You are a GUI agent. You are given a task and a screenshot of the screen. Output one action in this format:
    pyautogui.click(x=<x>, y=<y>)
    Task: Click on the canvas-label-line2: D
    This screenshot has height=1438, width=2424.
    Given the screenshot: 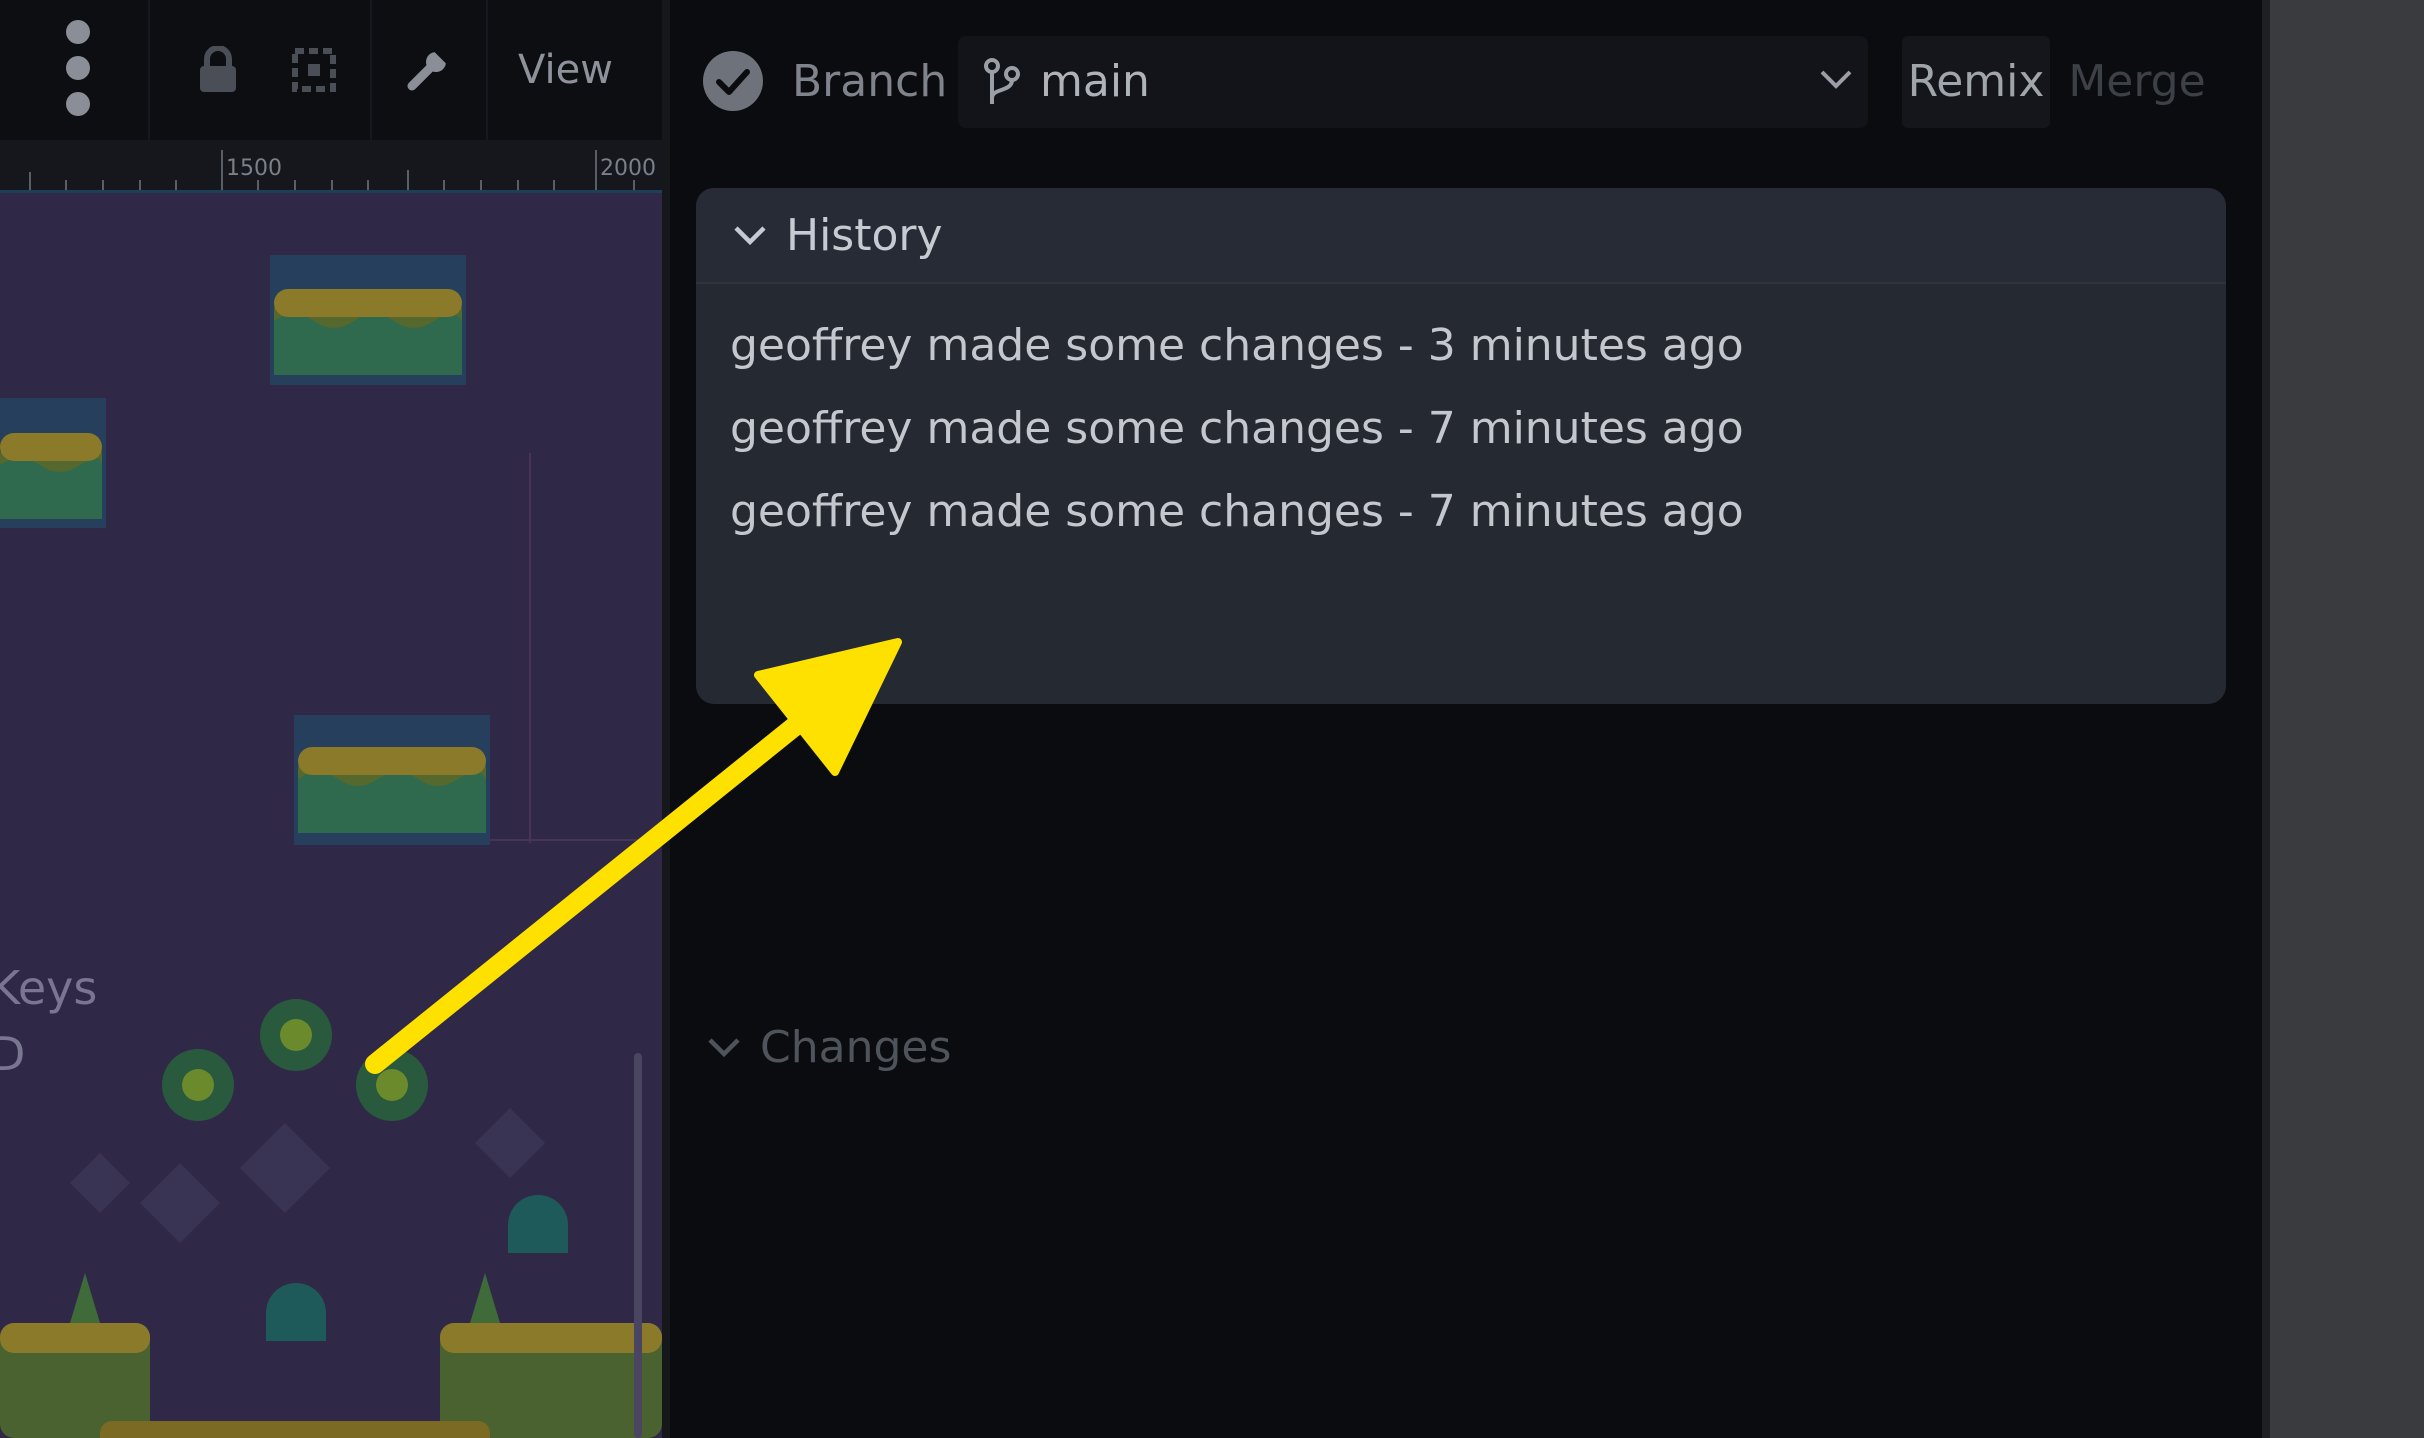 What is the action you would take?
    pyautogui.click(x=13, y=1054)
    